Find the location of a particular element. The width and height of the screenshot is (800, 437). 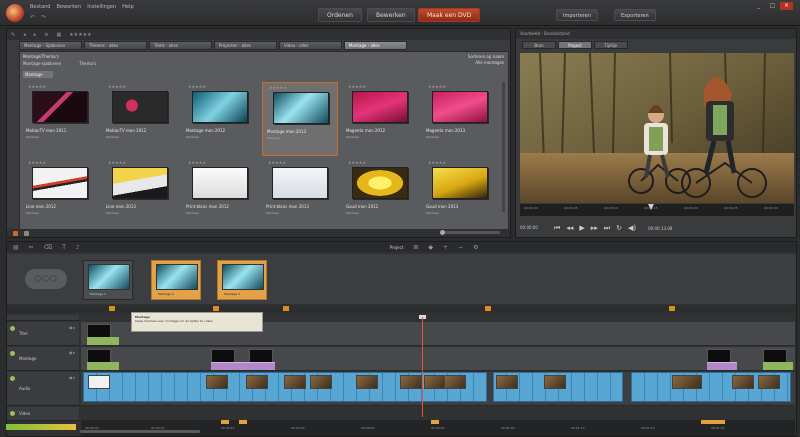

storyboard-clip-selected: Montage 2 is located at coordinates (176, 280).